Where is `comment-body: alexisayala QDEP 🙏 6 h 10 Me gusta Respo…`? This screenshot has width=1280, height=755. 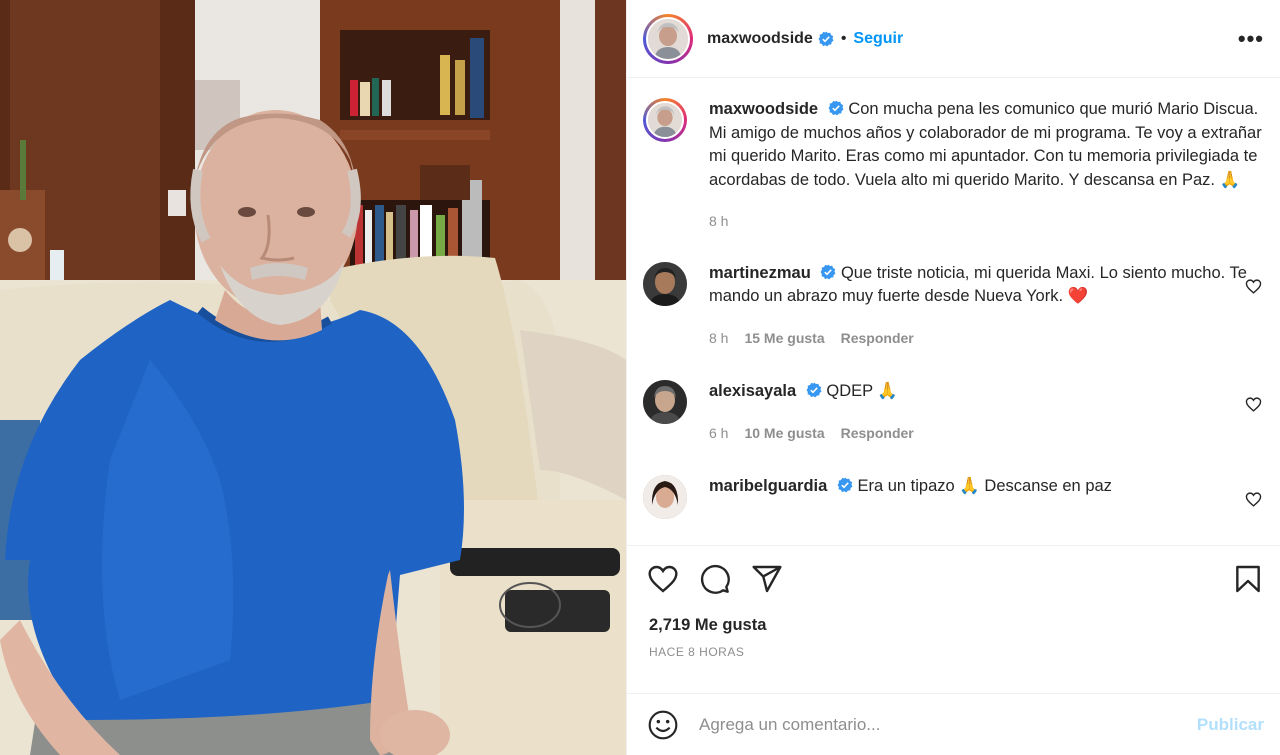 comment-body: alexisayala QDEP 🙏 6 h 10 Me gusta Respo… is located at coordinates (986, 412).